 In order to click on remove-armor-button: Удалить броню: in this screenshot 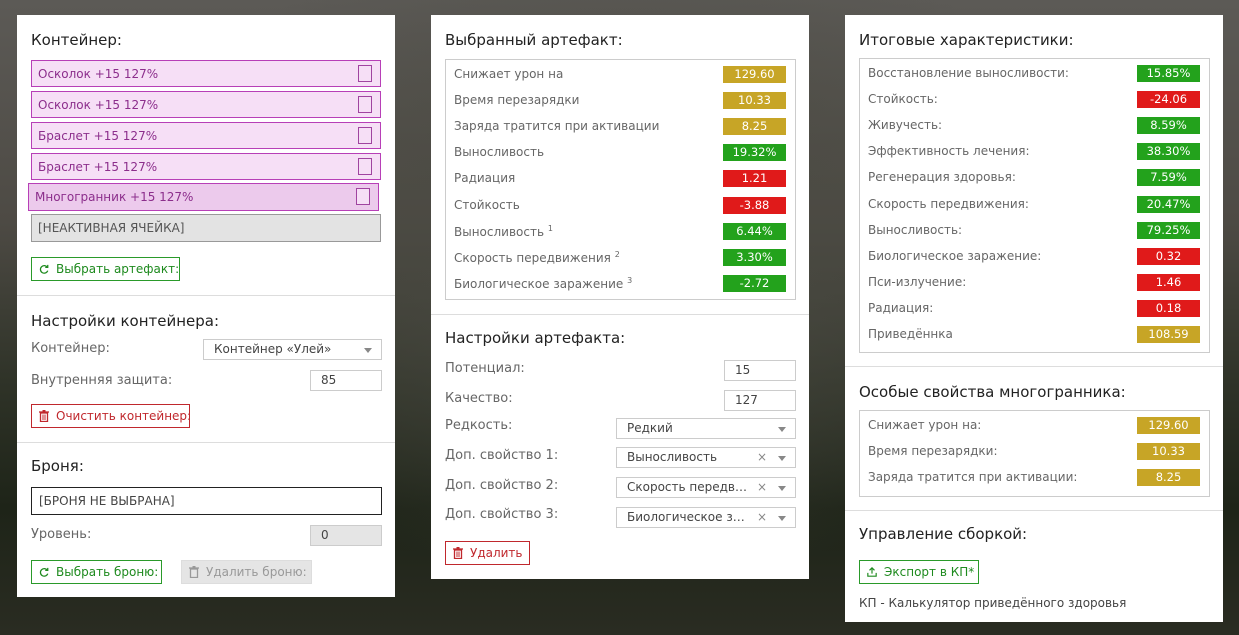, I will do `click(246, 572)`.